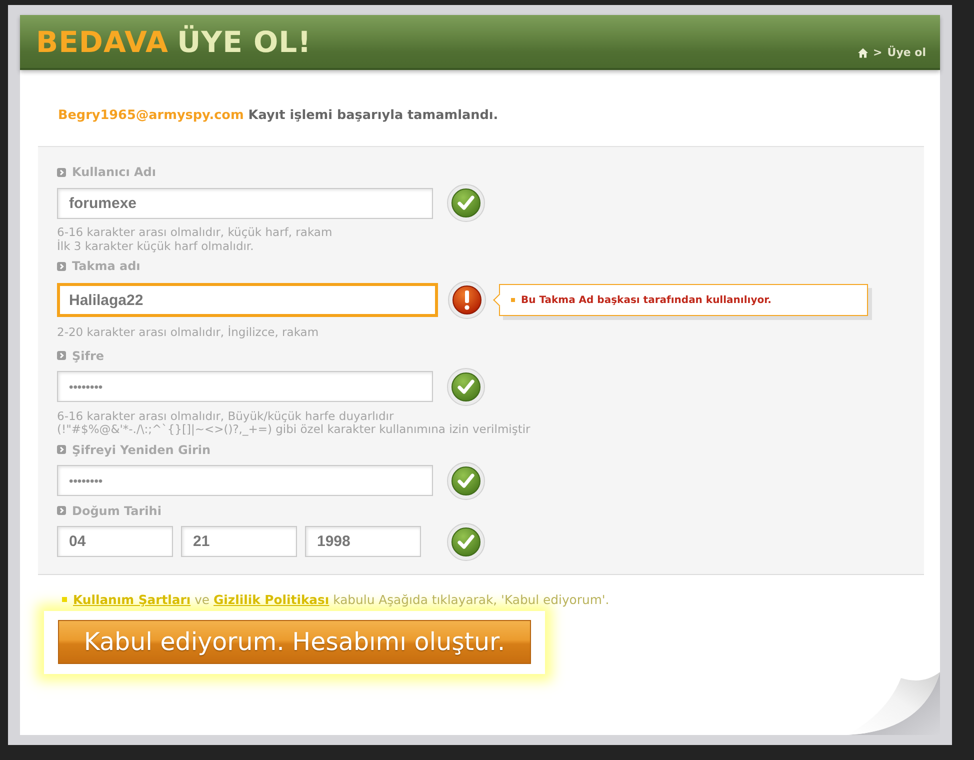 This screenshot has width=974, height=760. I want to click on page-title: ÜYE OL!, so click(244, 41).